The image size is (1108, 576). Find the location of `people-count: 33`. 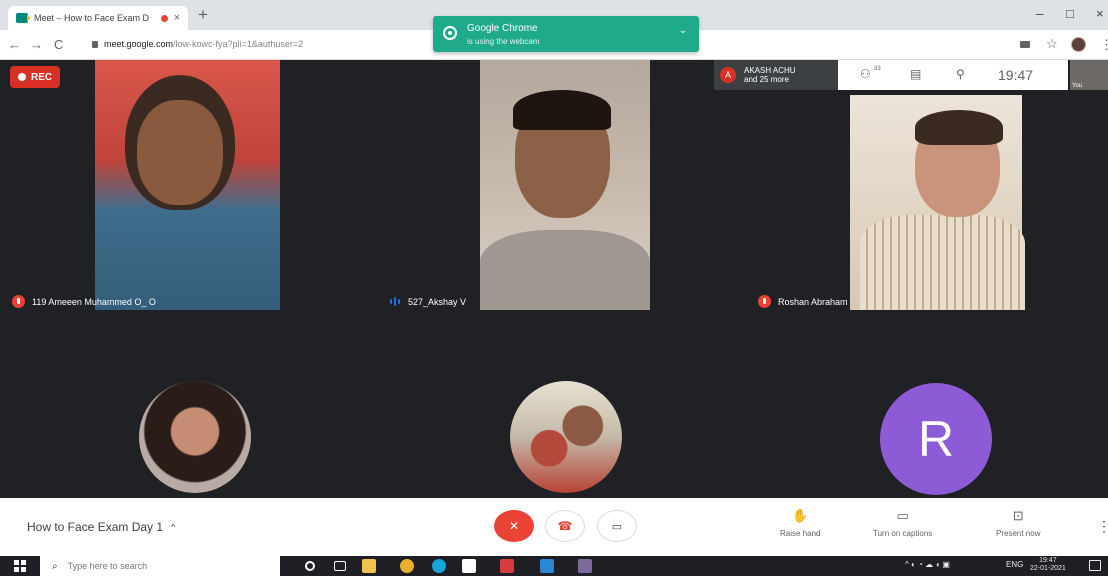

people-count: 33 is located at coordinates (877, 69).